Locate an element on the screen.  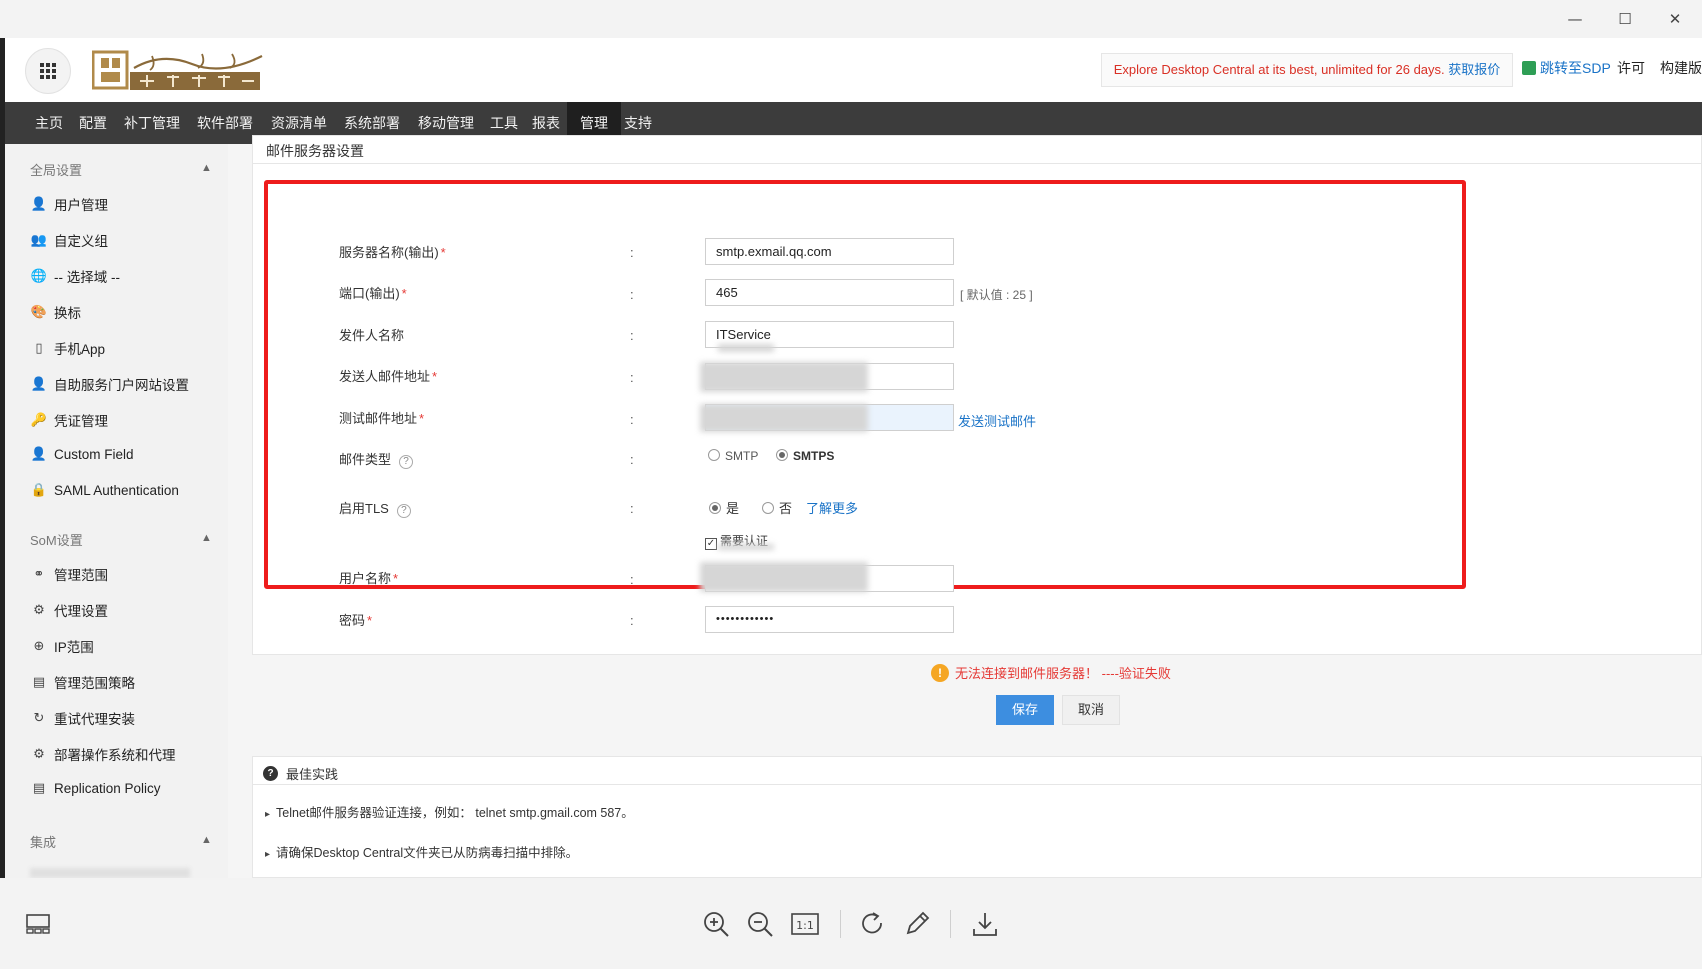
section-global-settings: 全局设置 is located at coordinates (56, 169).